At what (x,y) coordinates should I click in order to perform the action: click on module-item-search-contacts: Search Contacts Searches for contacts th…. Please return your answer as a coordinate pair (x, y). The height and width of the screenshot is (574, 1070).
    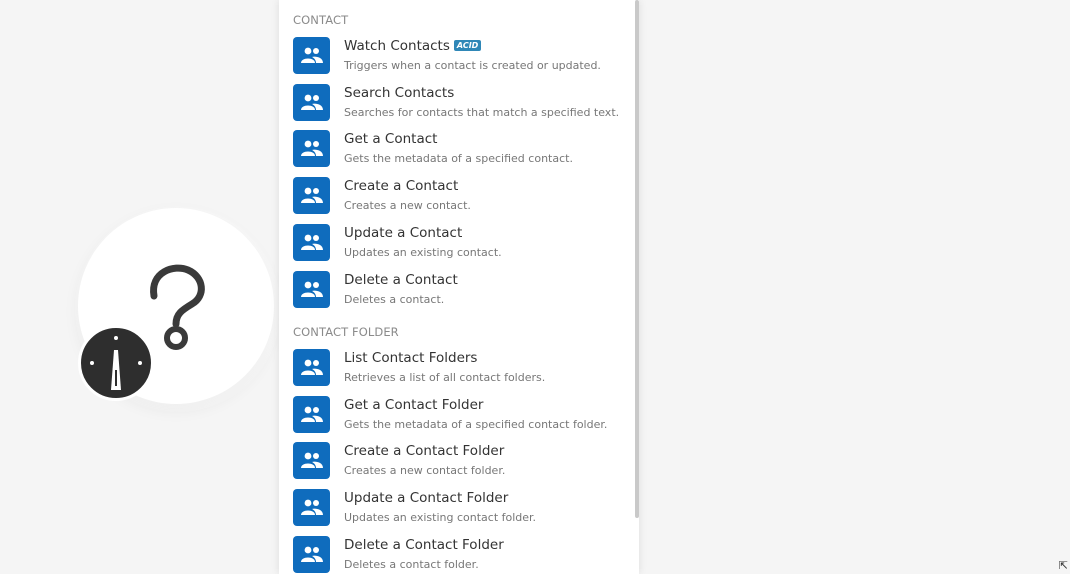
    Looking at the image, I should click on (458, 106).